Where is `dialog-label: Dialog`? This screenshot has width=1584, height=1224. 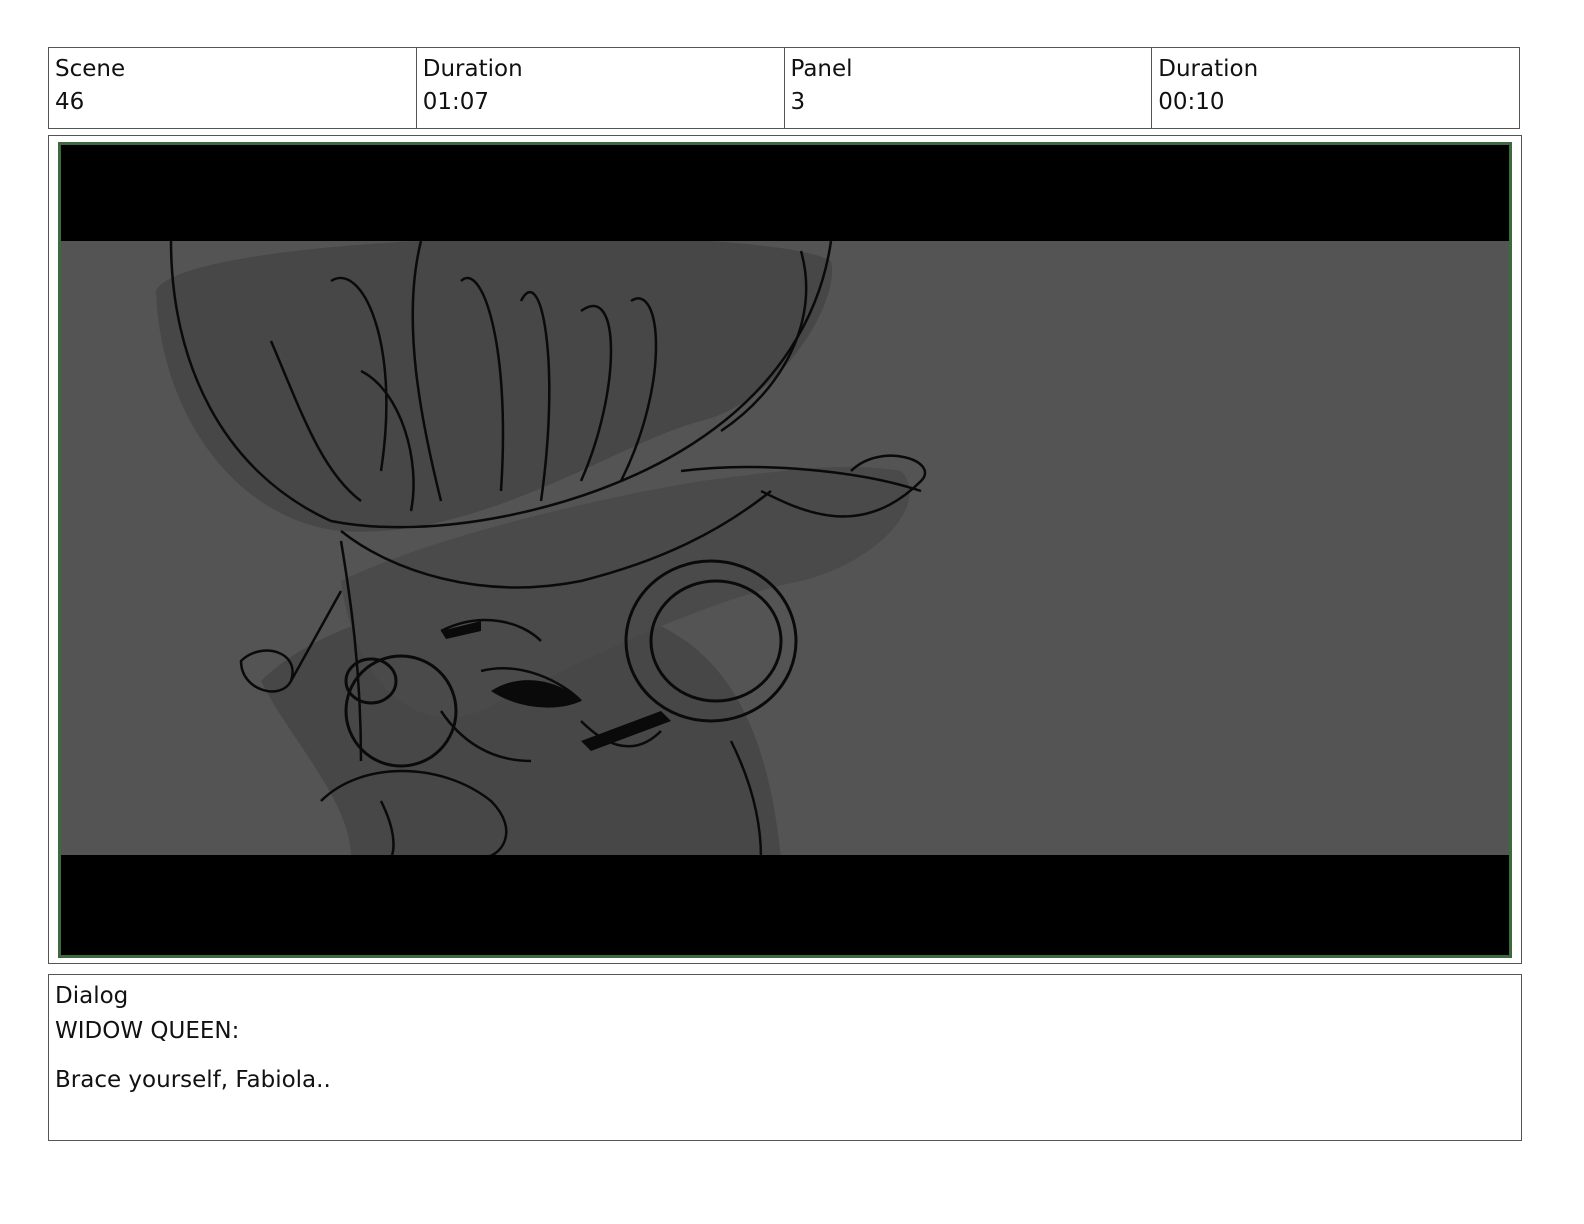
dialog-label: Dialog is located at coordinates (92, 996).